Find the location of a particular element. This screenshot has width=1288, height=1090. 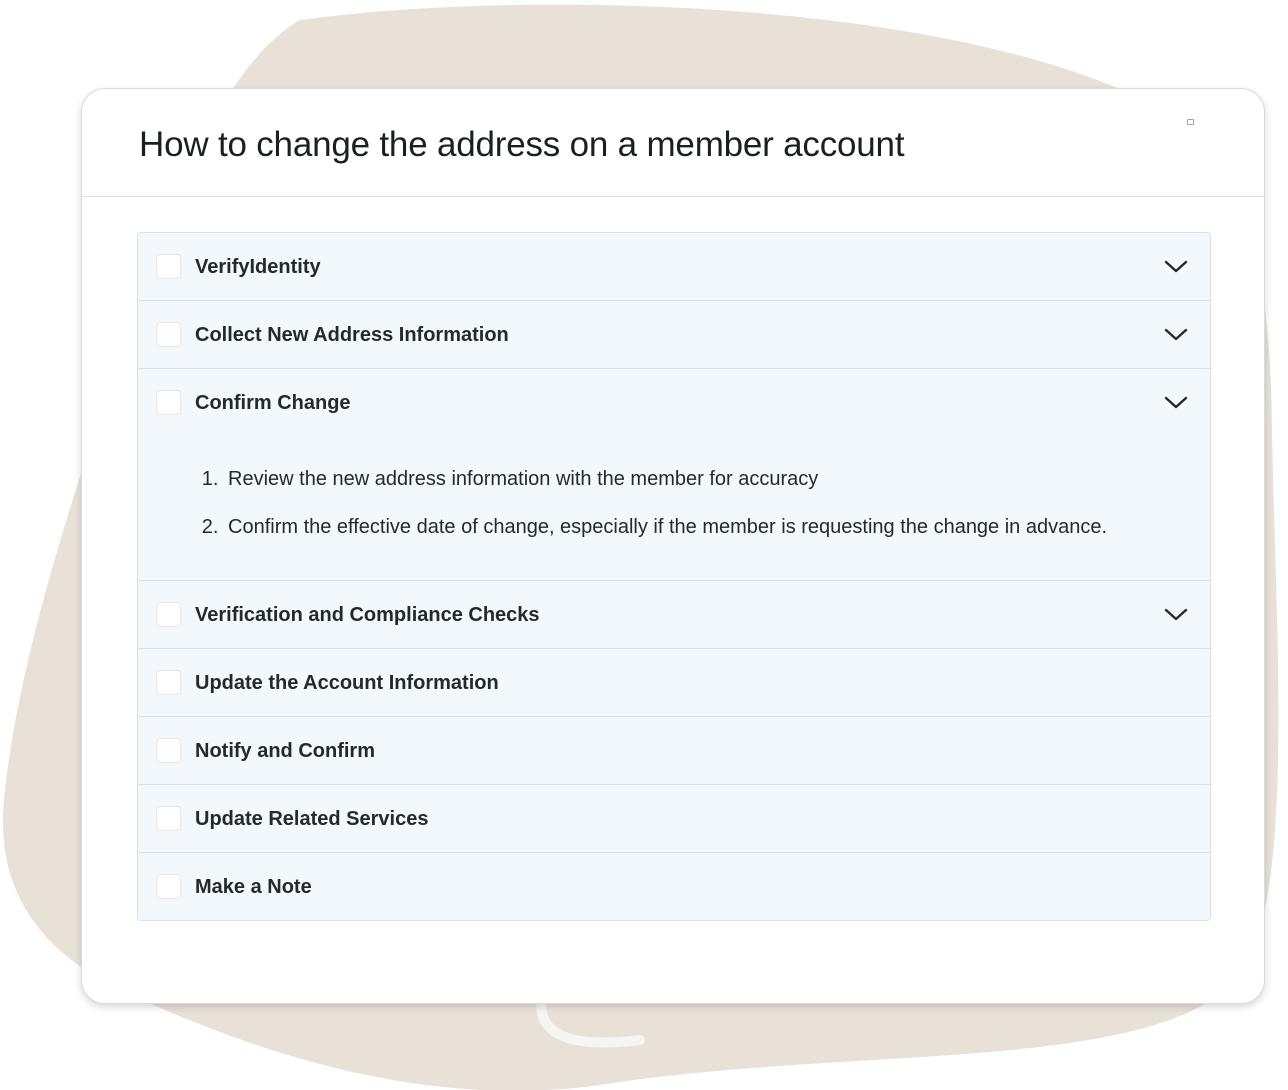

section-header: Update the Account Information is located at coordinates (674, 682).